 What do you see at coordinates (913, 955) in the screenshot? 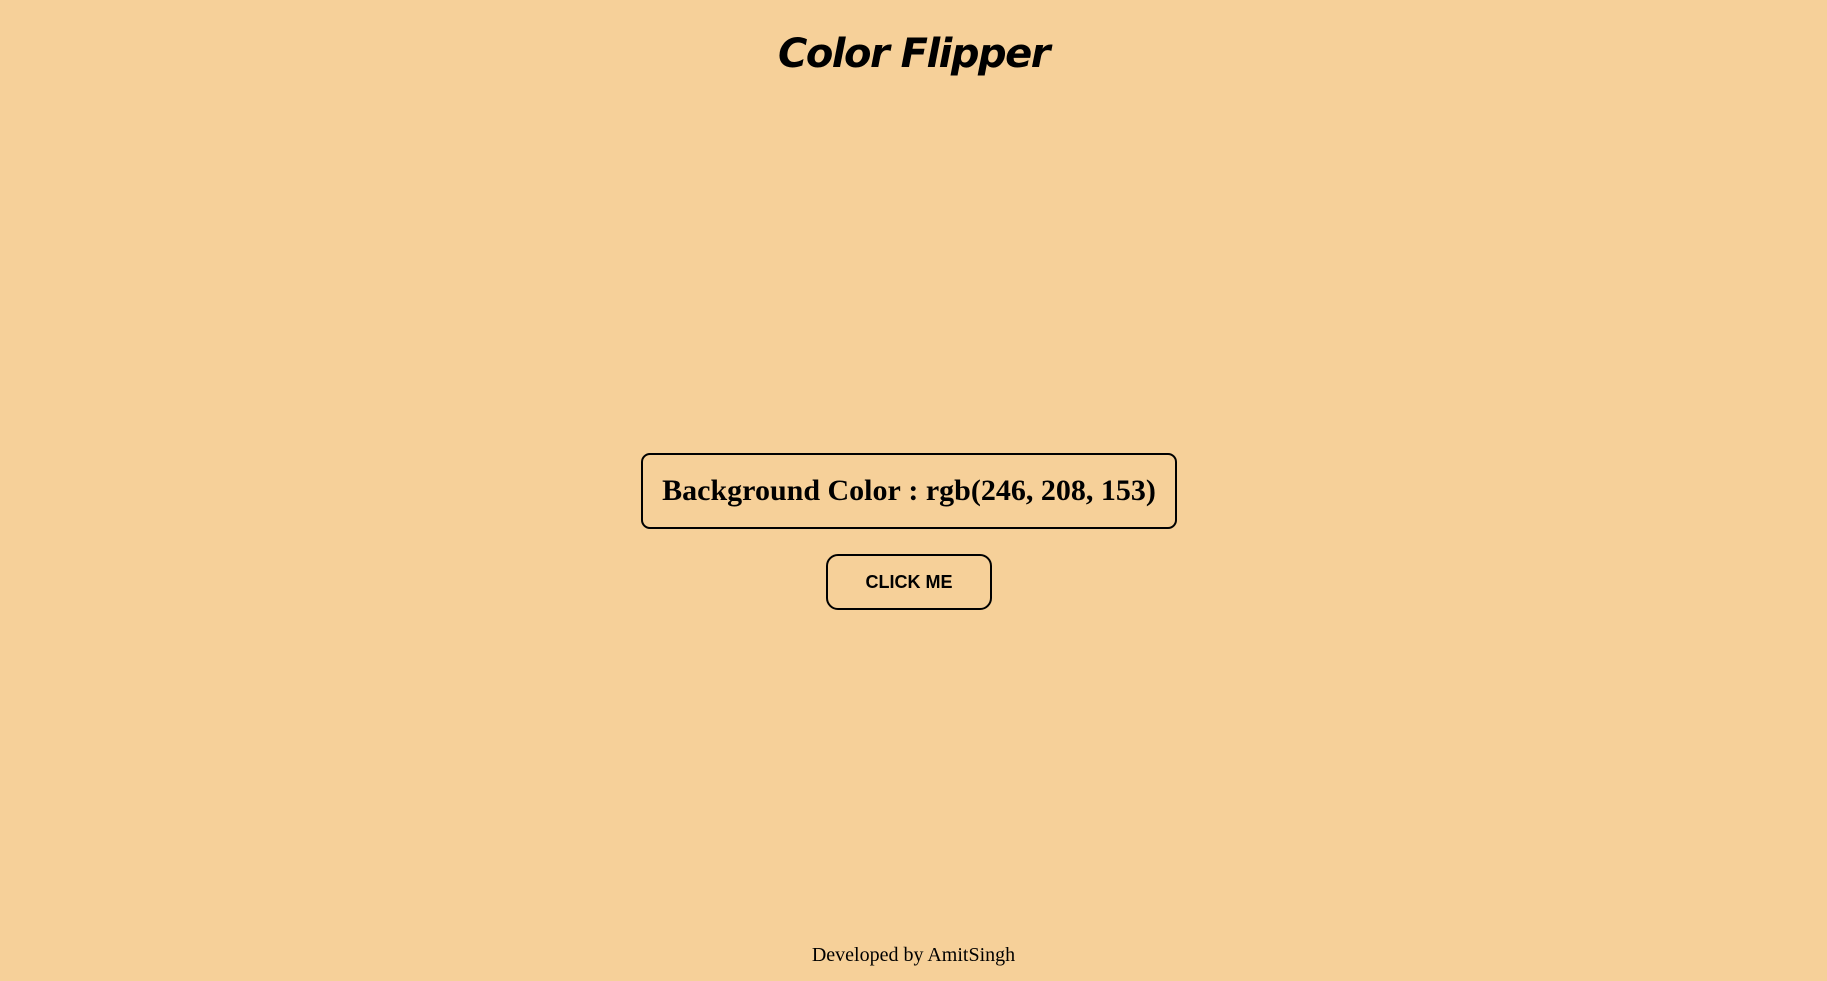
I see `footer-credit: Developed by AmitSingh` at bounding box center [913, 955].